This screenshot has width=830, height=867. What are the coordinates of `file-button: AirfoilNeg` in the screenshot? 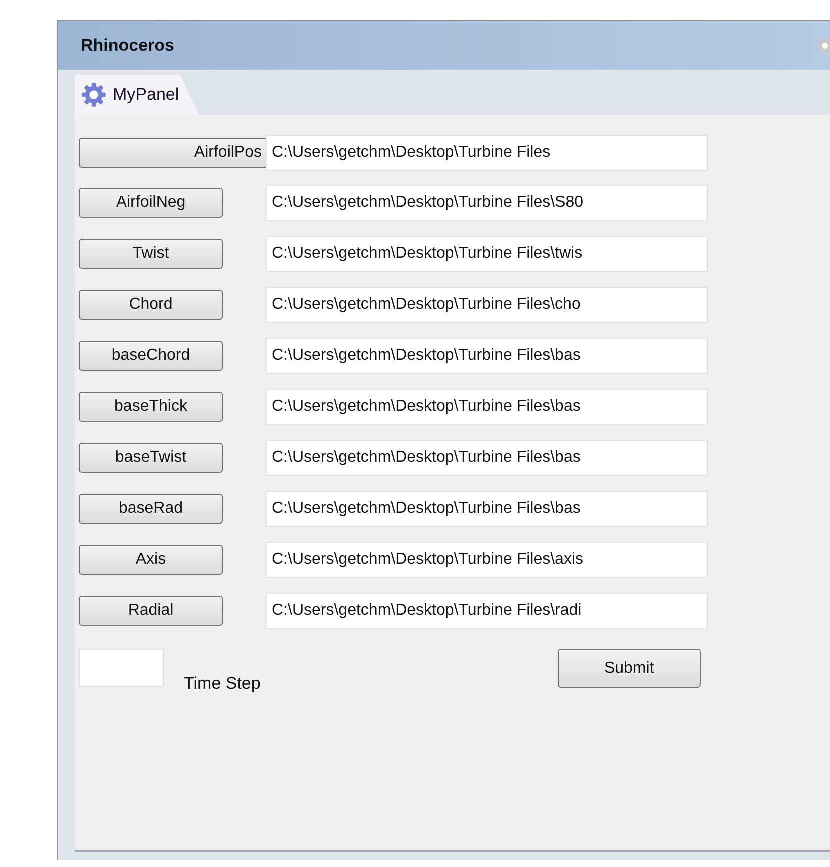 It's located at (151, 203).